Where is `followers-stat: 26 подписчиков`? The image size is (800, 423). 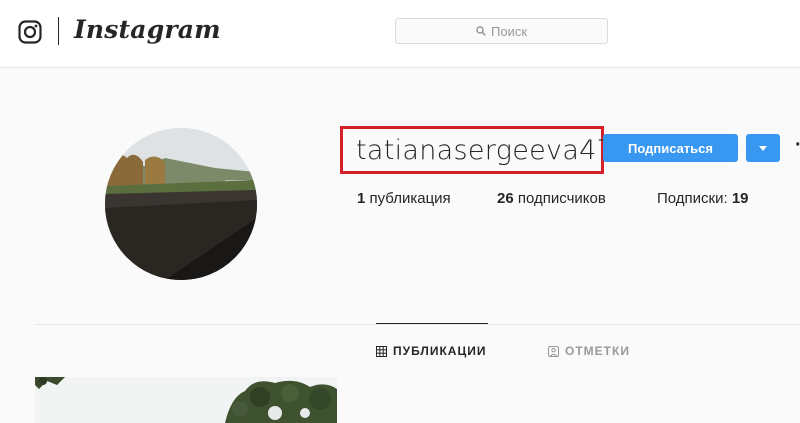
followers-stat: 26 подписчиков is located at coordinates (551, 198).